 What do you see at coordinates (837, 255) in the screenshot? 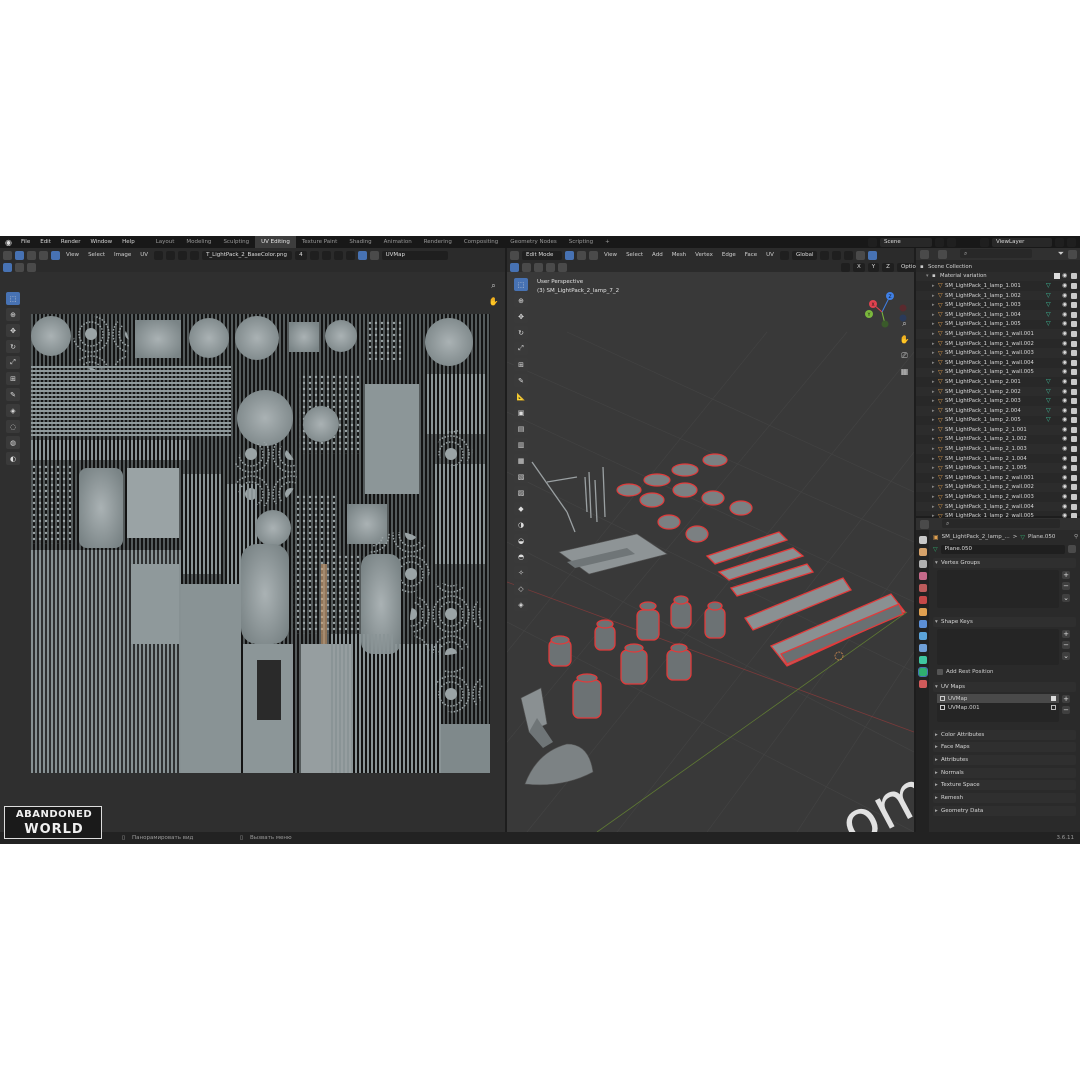
I see `snapping-icon` at bounding box center [837, 255].